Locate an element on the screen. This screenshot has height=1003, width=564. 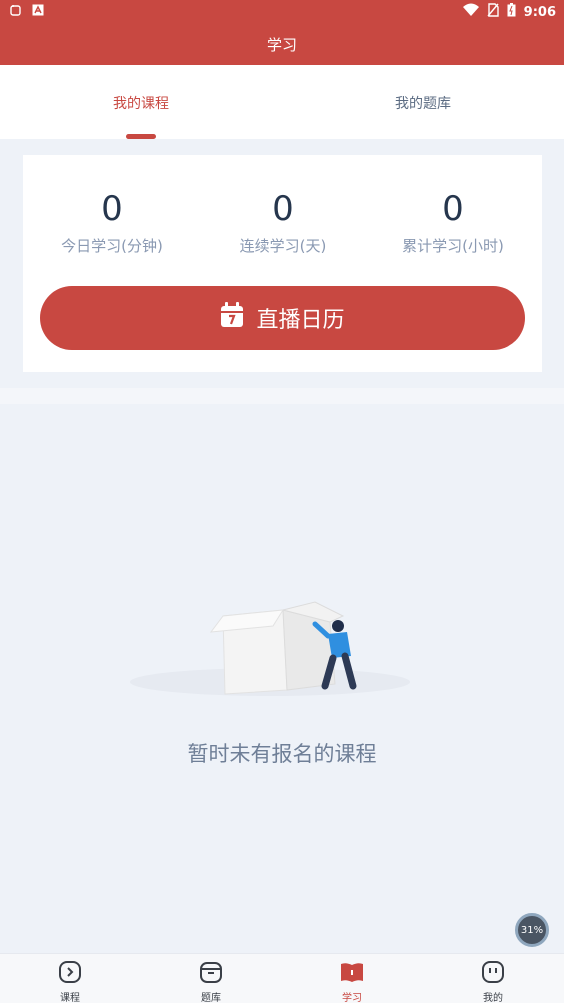
wifi-icon is located at coordinates (470, 12).